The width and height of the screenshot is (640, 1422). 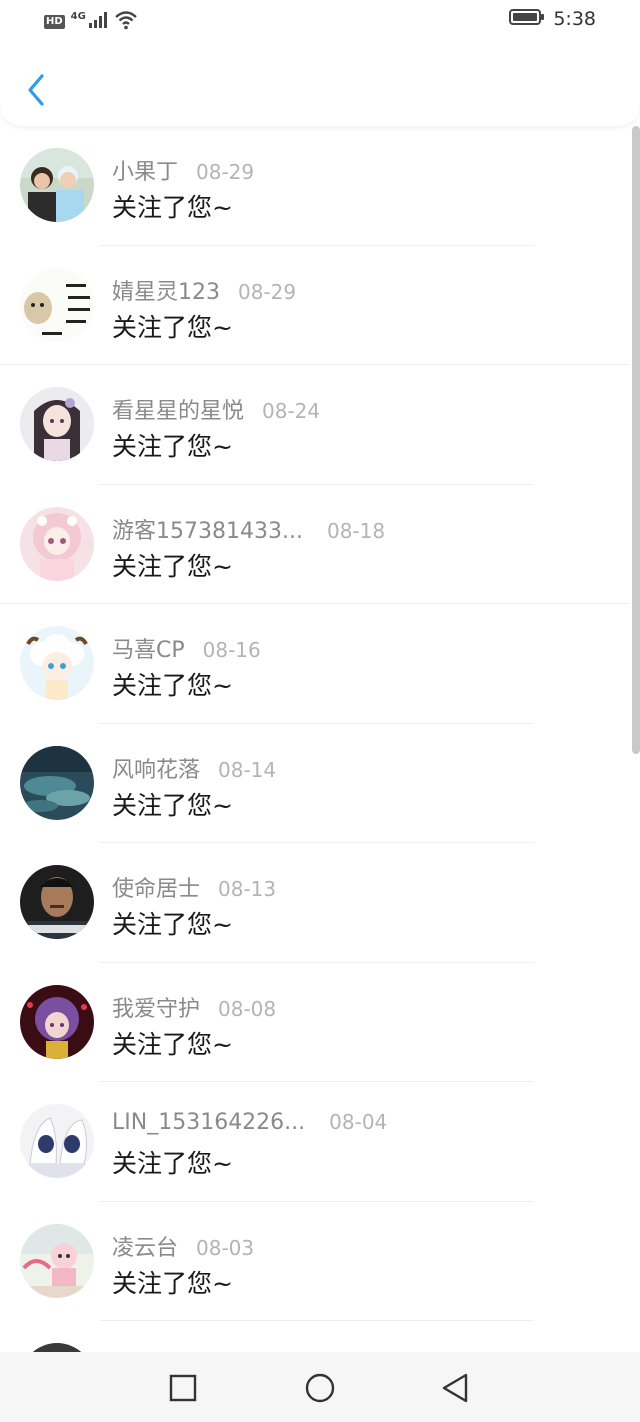 I want to click on status-bar: HD 4G 5:38, so click(x=320, y=22).